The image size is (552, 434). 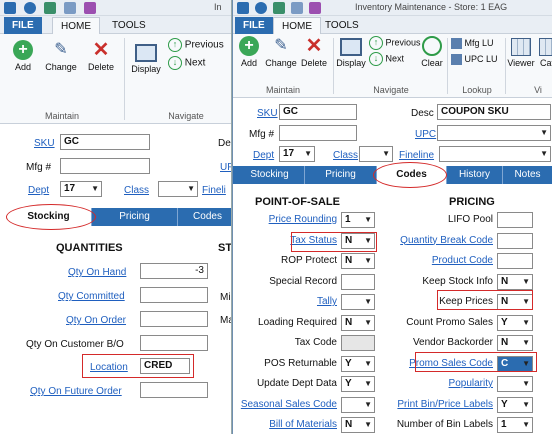 What do you see at coordinates (515, 425) in the screenshot?
I see `number-of-bin-labels-select: 1 ▼` at bounding box center [515, 425].